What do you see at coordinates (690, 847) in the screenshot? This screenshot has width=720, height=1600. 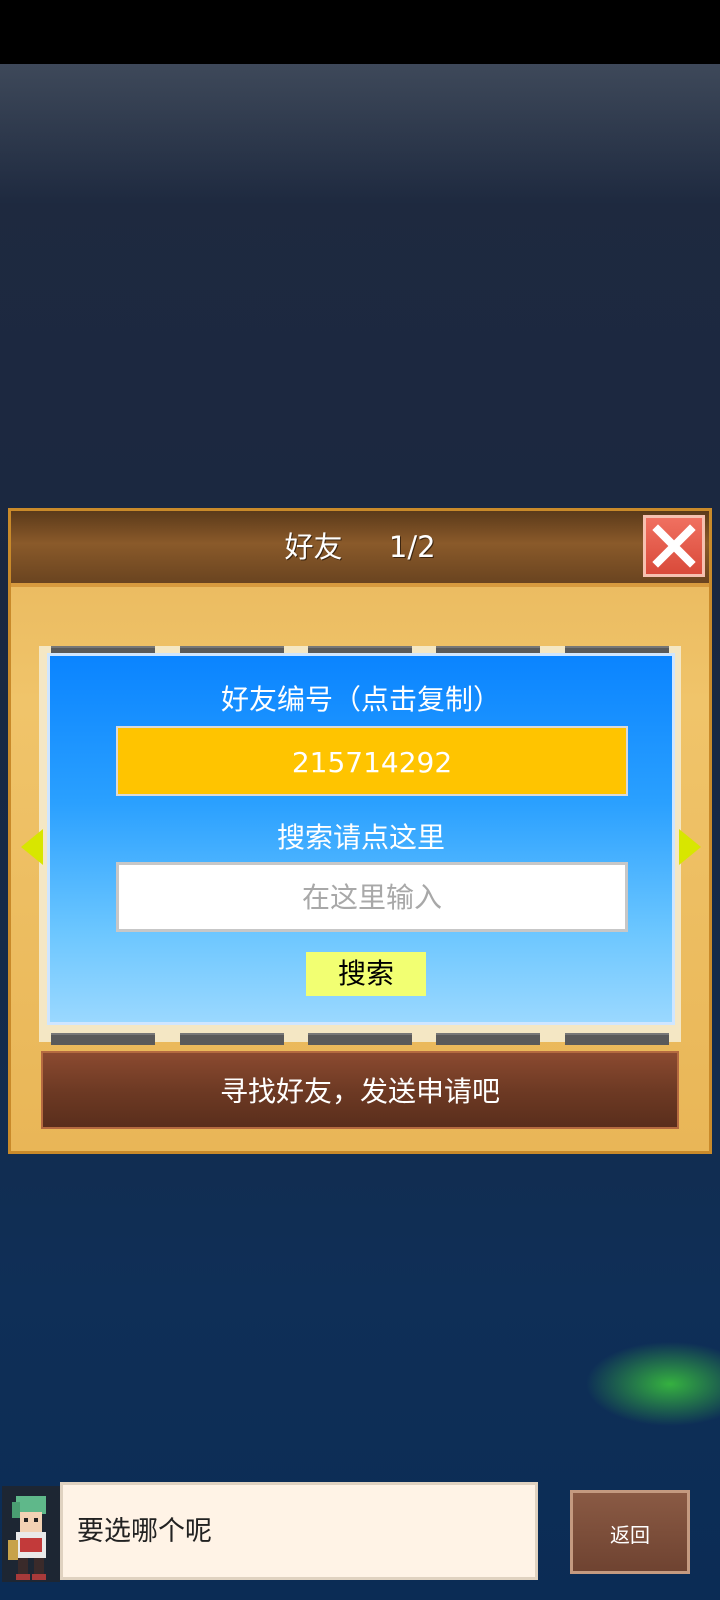 I see `arrow-right-icon` at bounding box center [690, 847].